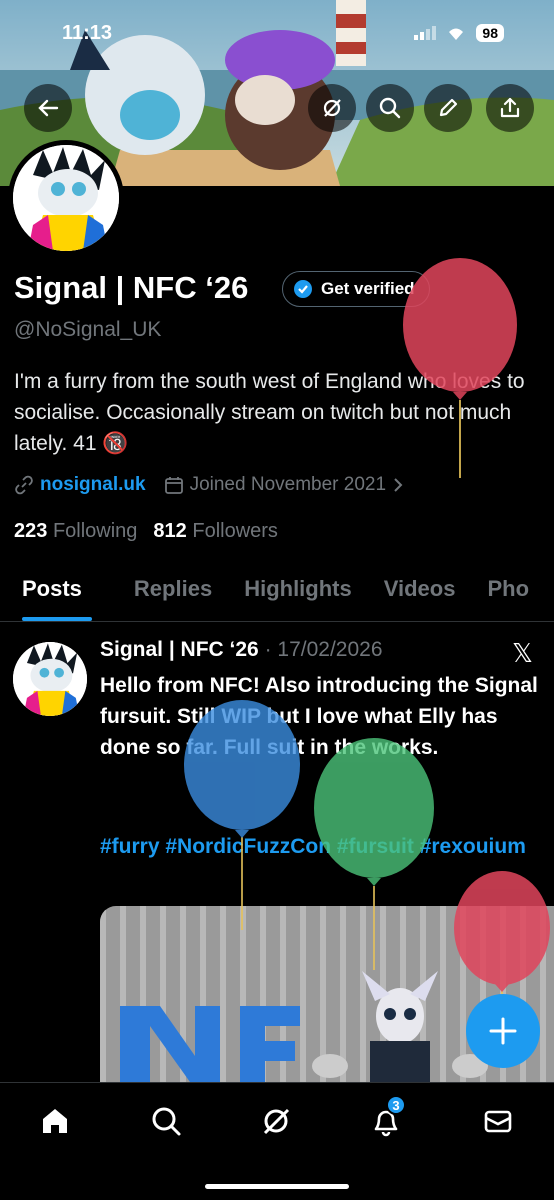  Describe the element at coordinates (298, 592) in the screenshot. I see `tab-highlights: Highlights` at that location.